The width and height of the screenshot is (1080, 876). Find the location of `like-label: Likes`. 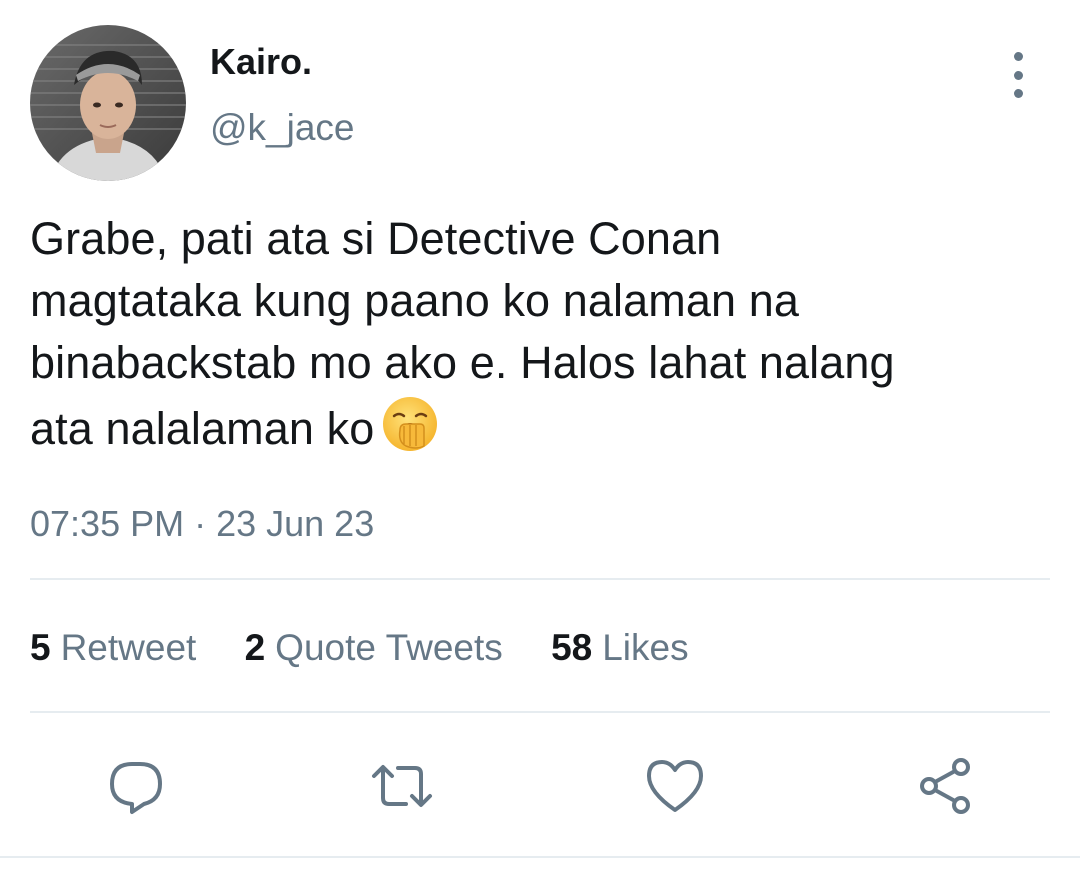

like-label: Likes is located at coordinates (645, 647).